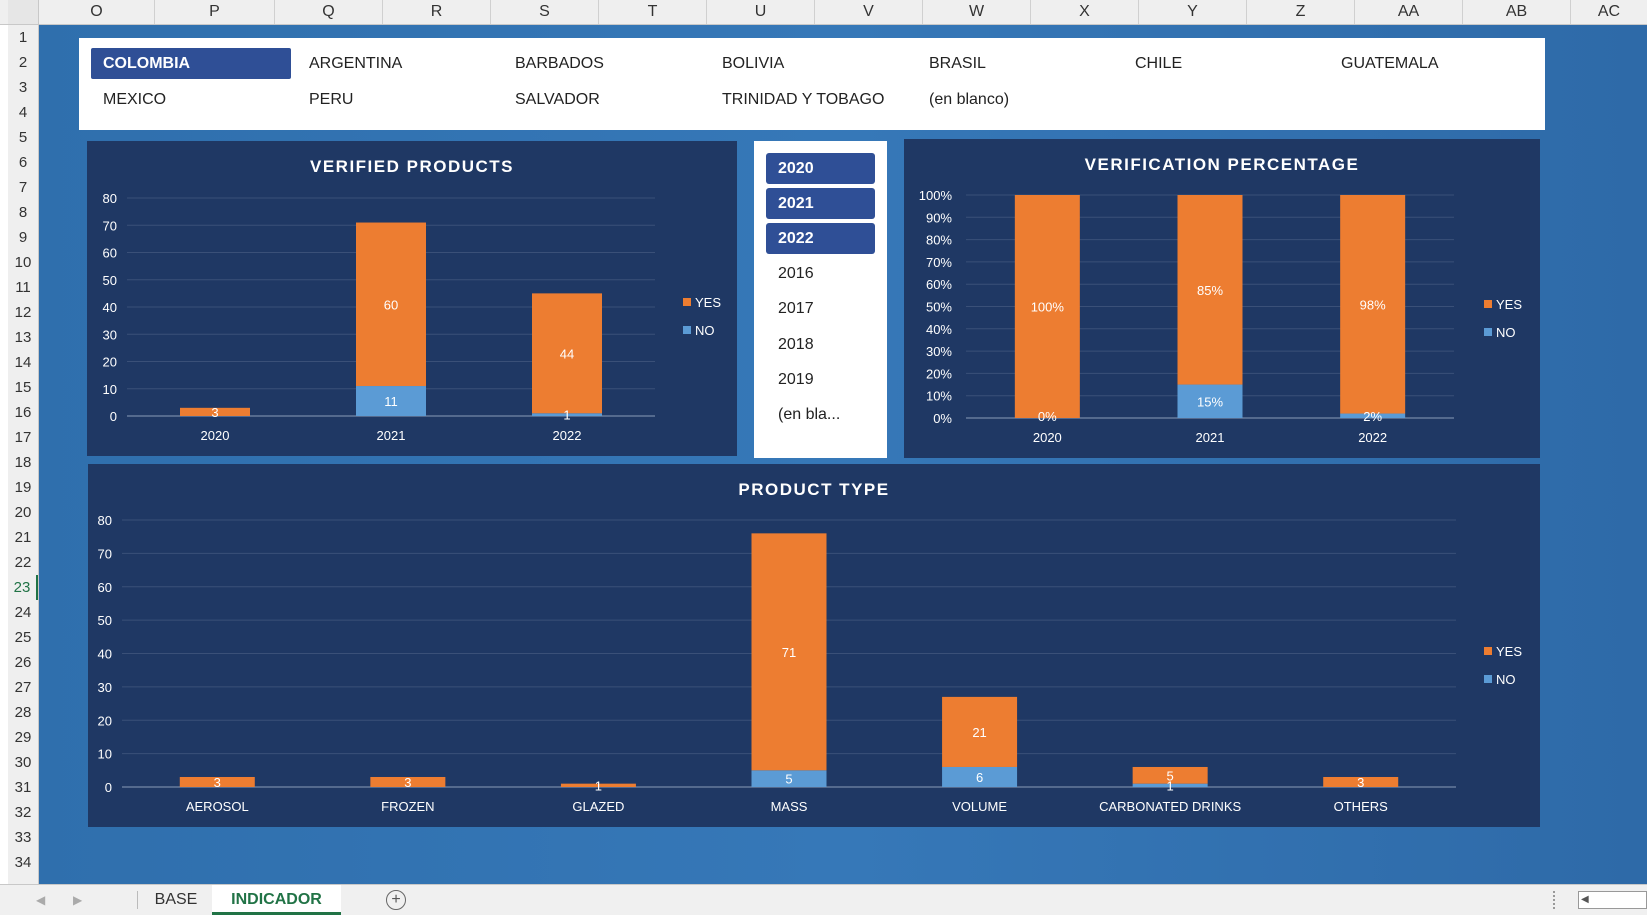 The width and height of the screenshot is (1647, 915). What do you see at coordinates (603, 99) in the screenshot?
I see `country-slicer-item: SALVADOR` at bounding box center [603, 99].